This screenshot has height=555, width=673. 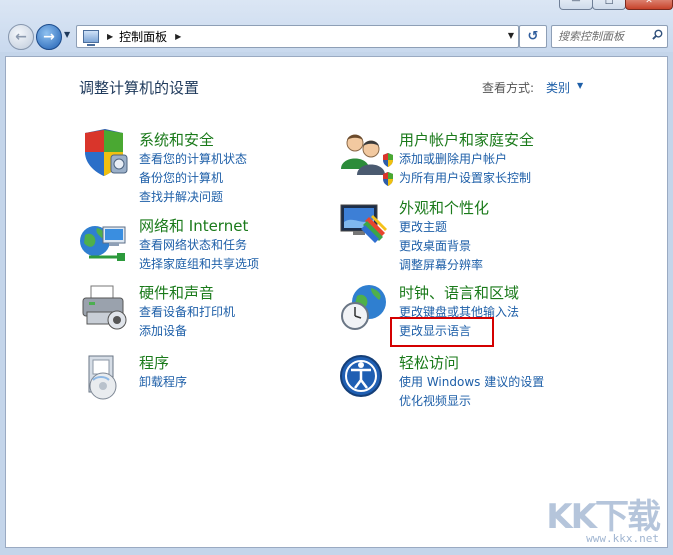 I want to click on refresh-icon: ↺, so click(x=533, y=36).